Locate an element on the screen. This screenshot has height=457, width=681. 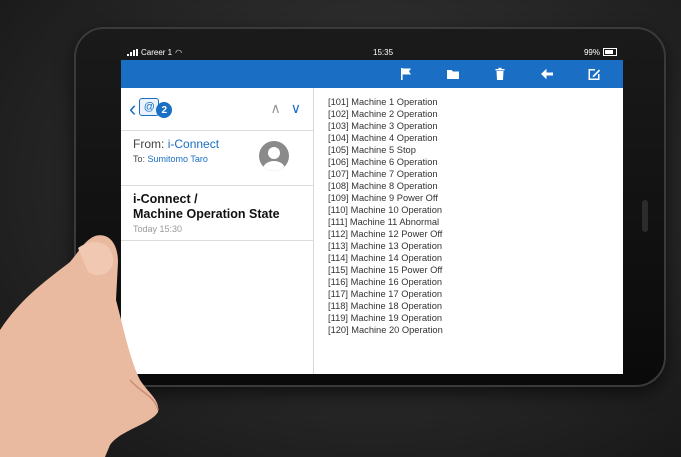
trash-button is located at coordinates (499, 74).